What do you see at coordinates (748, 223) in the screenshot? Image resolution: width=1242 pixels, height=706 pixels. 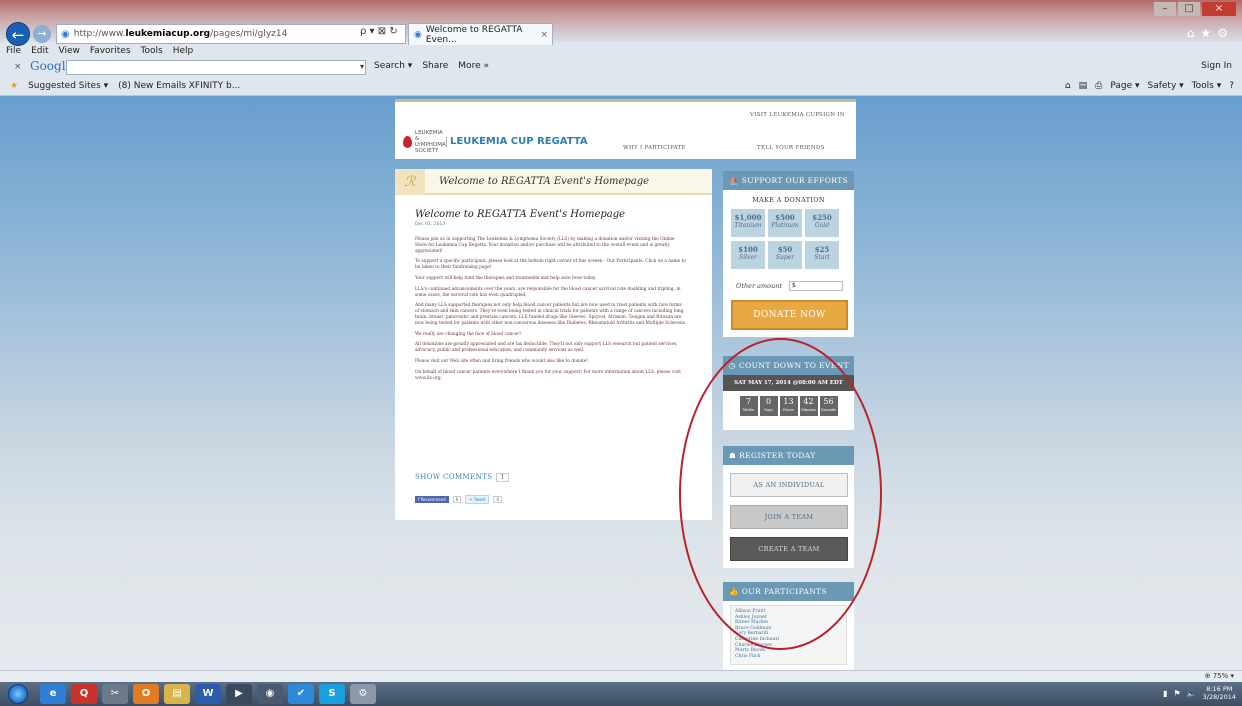 I see `tier-titanium-button: $1,000 Titanium` at bounding box center [748, 223].